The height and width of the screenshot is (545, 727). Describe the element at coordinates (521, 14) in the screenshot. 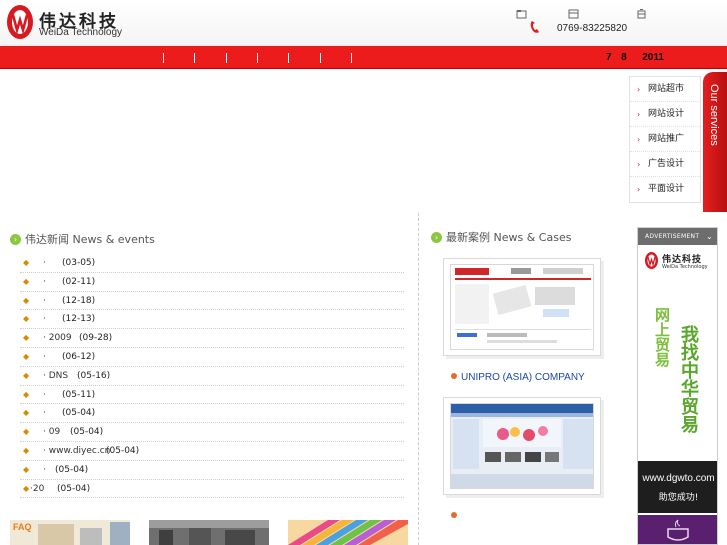

I see `home-icon` at that location.